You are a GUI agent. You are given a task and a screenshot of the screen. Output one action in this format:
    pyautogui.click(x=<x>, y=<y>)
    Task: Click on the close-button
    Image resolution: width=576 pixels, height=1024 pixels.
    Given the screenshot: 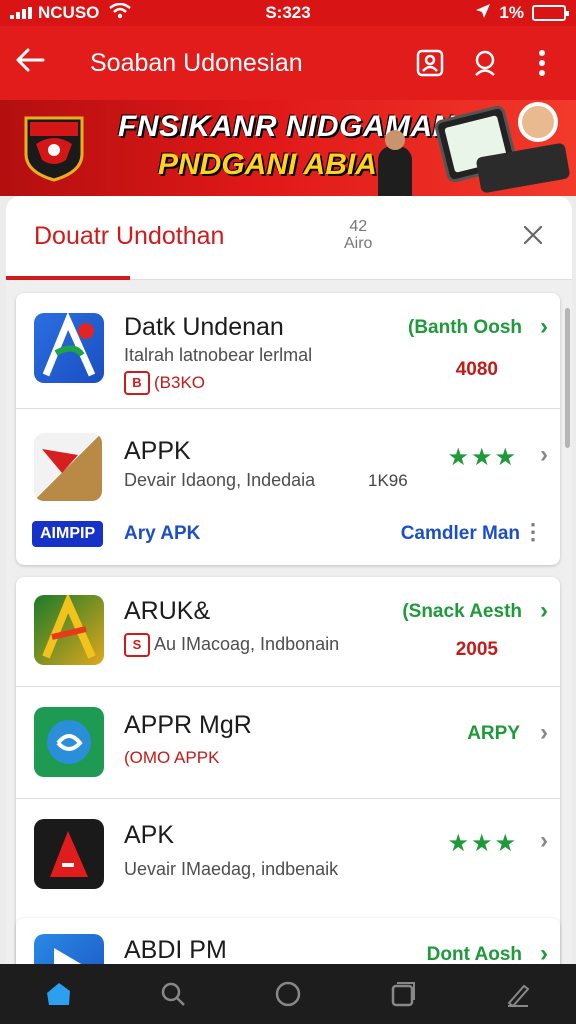 What is the action you would take?
    pyautogui.click(x=533, y=235)
    